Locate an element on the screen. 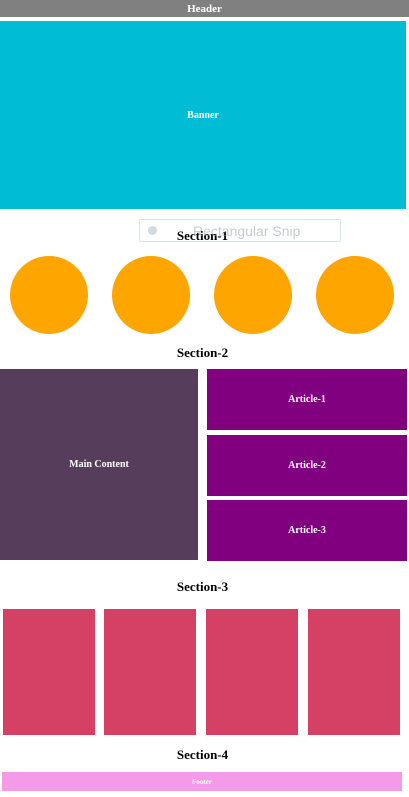 This screenshot has height=797, width=409. header-label: Header is located at coordinates (204, 8).